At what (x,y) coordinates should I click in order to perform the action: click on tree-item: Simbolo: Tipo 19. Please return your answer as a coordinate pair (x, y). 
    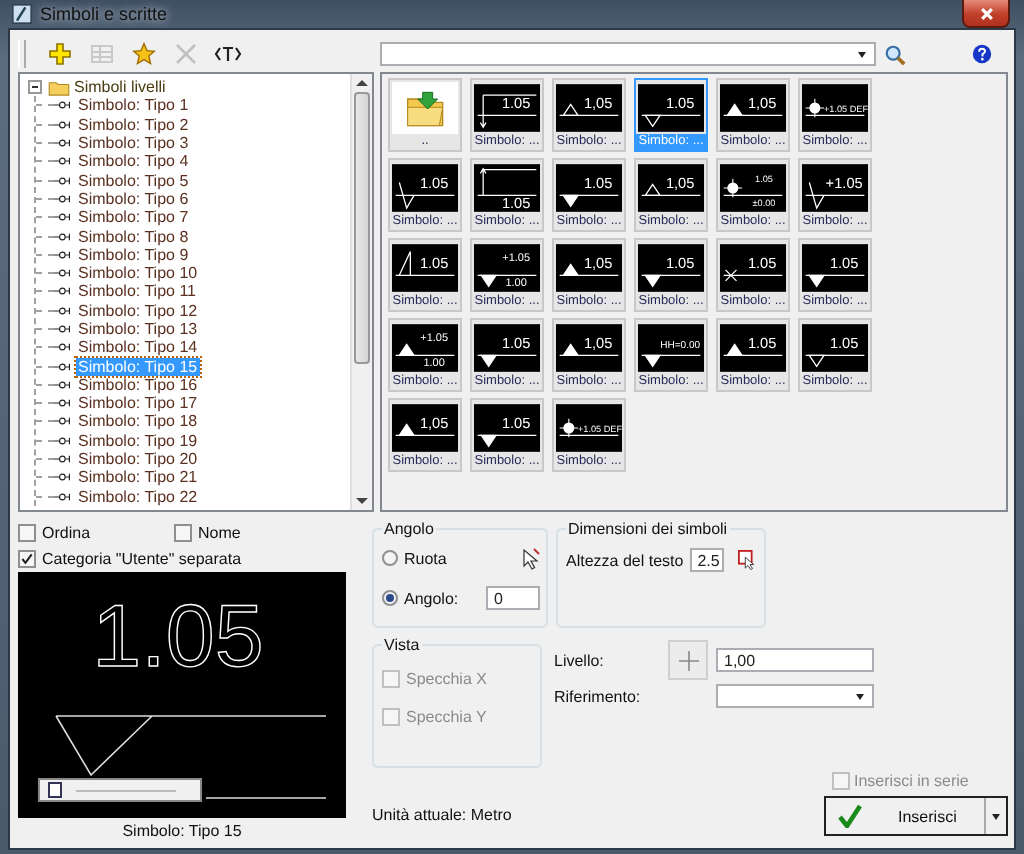
    Looking at the image, I should click on (138, 440).